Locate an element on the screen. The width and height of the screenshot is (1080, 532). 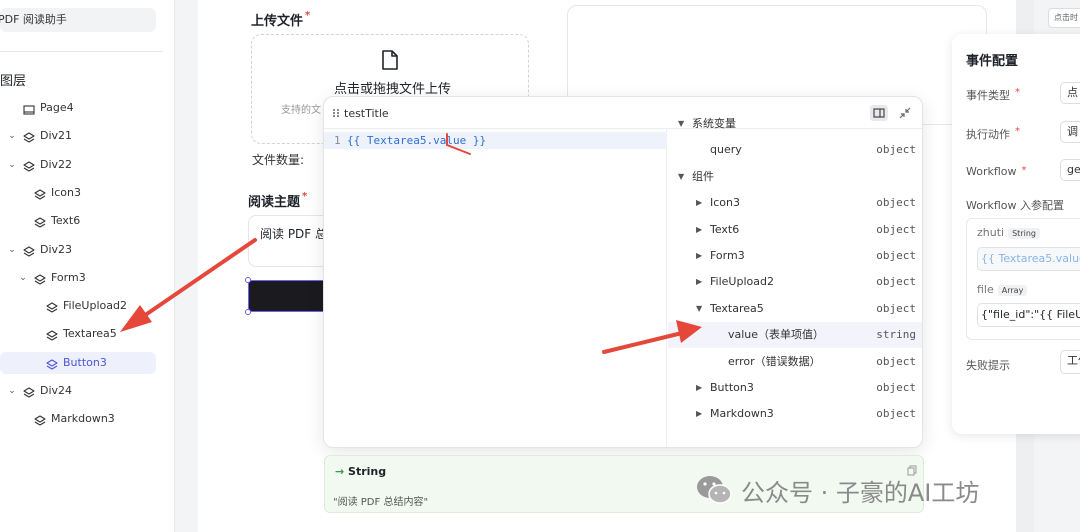
app-title: PDF 阅读助手 is located at coordinates (78, 20).